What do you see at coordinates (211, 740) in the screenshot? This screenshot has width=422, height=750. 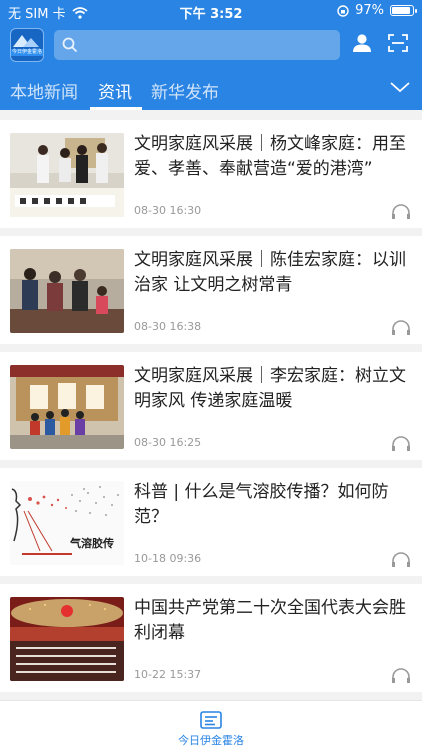 I see `tab-home-label: 今日伊金霍洛` at bounding box center [211, 740].